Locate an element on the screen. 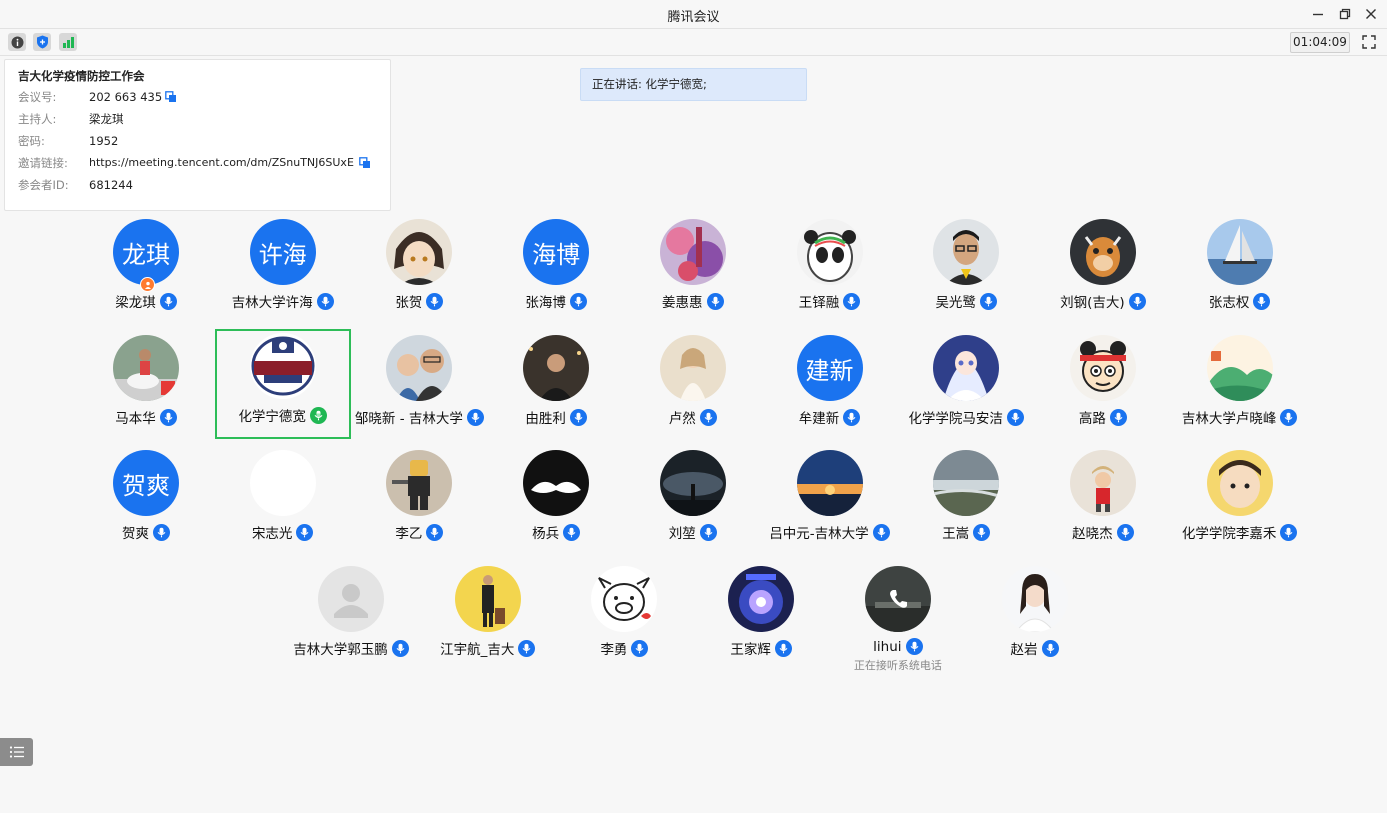 The image size is (1387, 813). participant-tile: 王嵩 is located at coordinates (966, 501).